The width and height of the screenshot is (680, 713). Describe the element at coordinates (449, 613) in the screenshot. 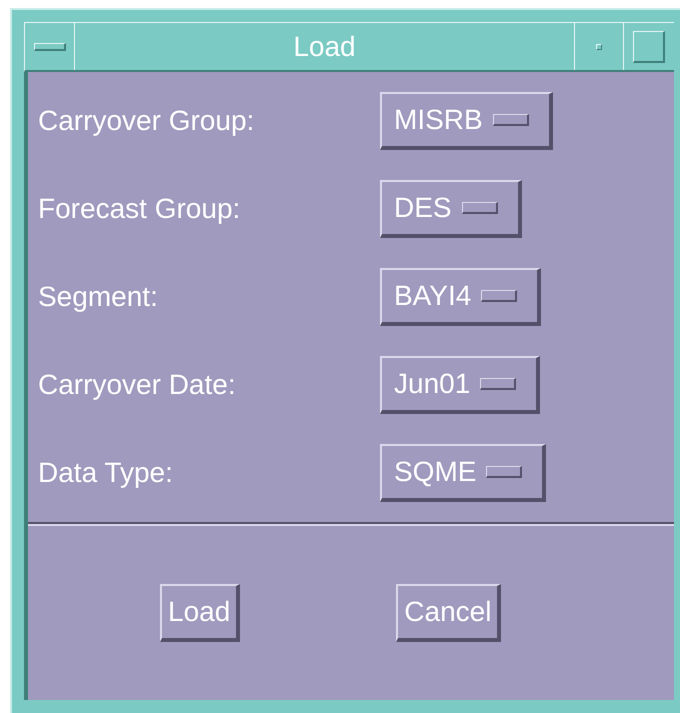

I see `dialog-button: Cancel` at that location.